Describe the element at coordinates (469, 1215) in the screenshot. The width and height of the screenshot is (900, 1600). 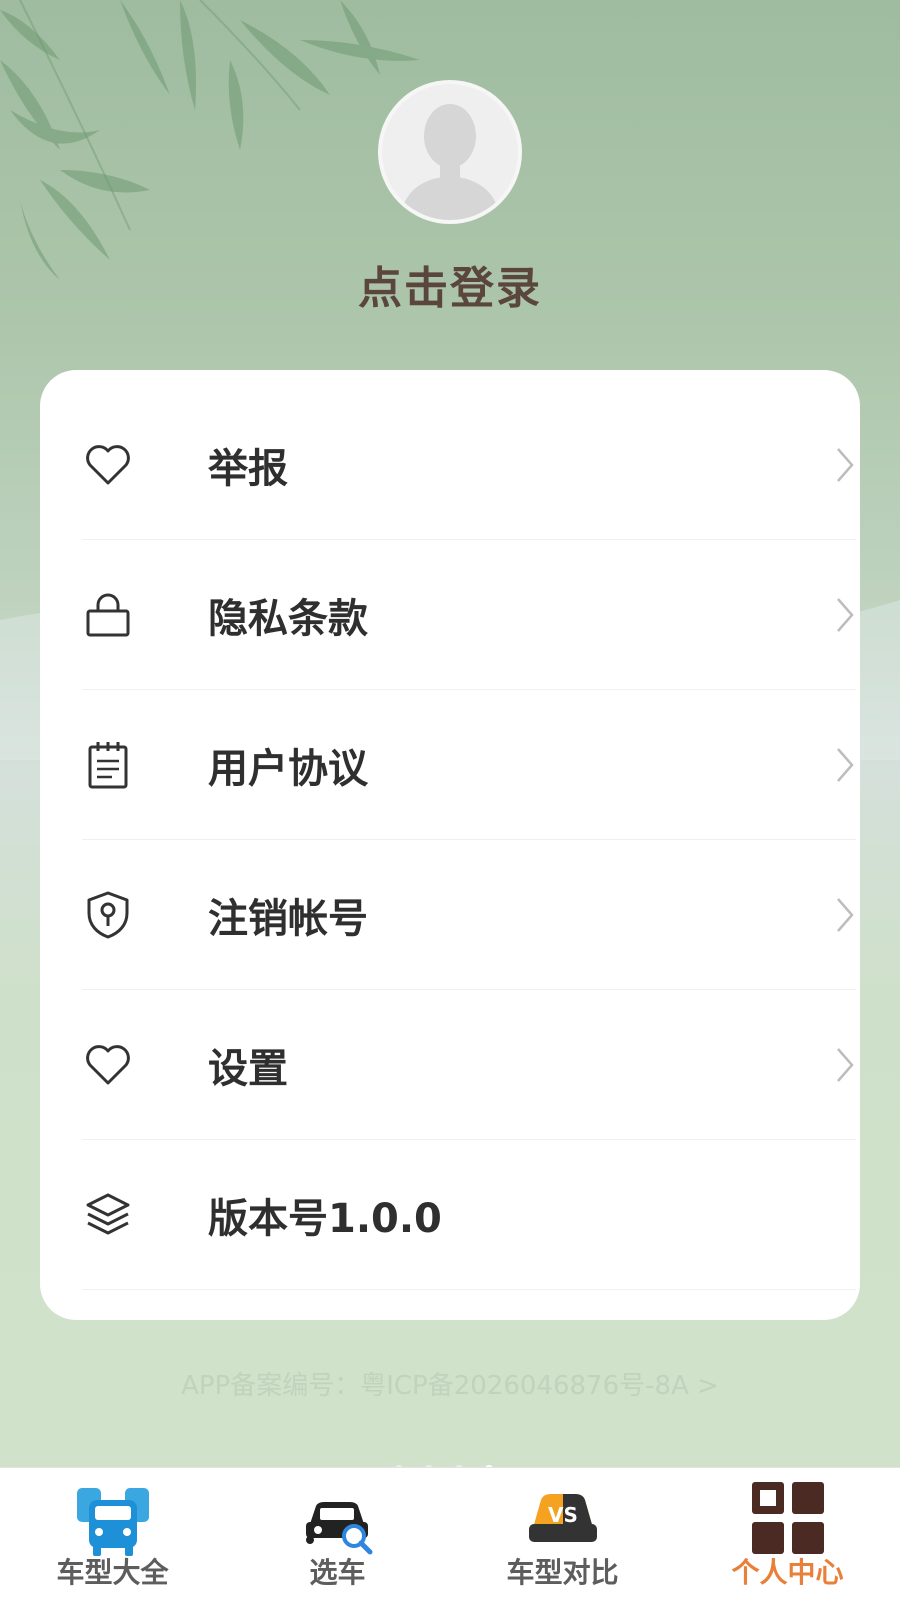
I see `menu-item-version: 版本号1.0.0` at that location.